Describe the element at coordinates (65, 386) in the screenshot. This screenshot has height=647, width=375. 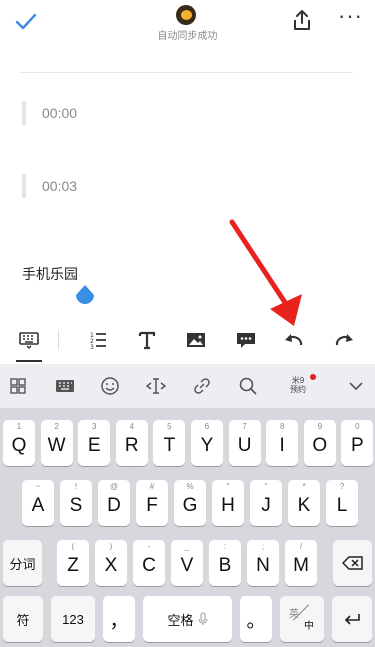
I see `keyboard-layout-icon` at that location.